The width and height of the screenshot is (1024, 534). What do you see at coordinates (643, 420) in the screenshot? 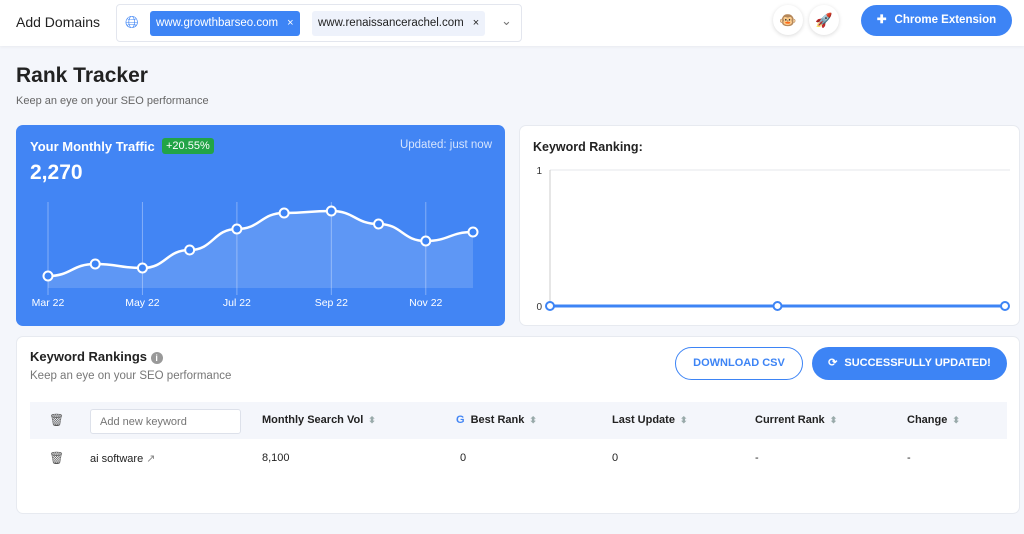
I see `column-label: Last Update` at bounding box center [643, 420].